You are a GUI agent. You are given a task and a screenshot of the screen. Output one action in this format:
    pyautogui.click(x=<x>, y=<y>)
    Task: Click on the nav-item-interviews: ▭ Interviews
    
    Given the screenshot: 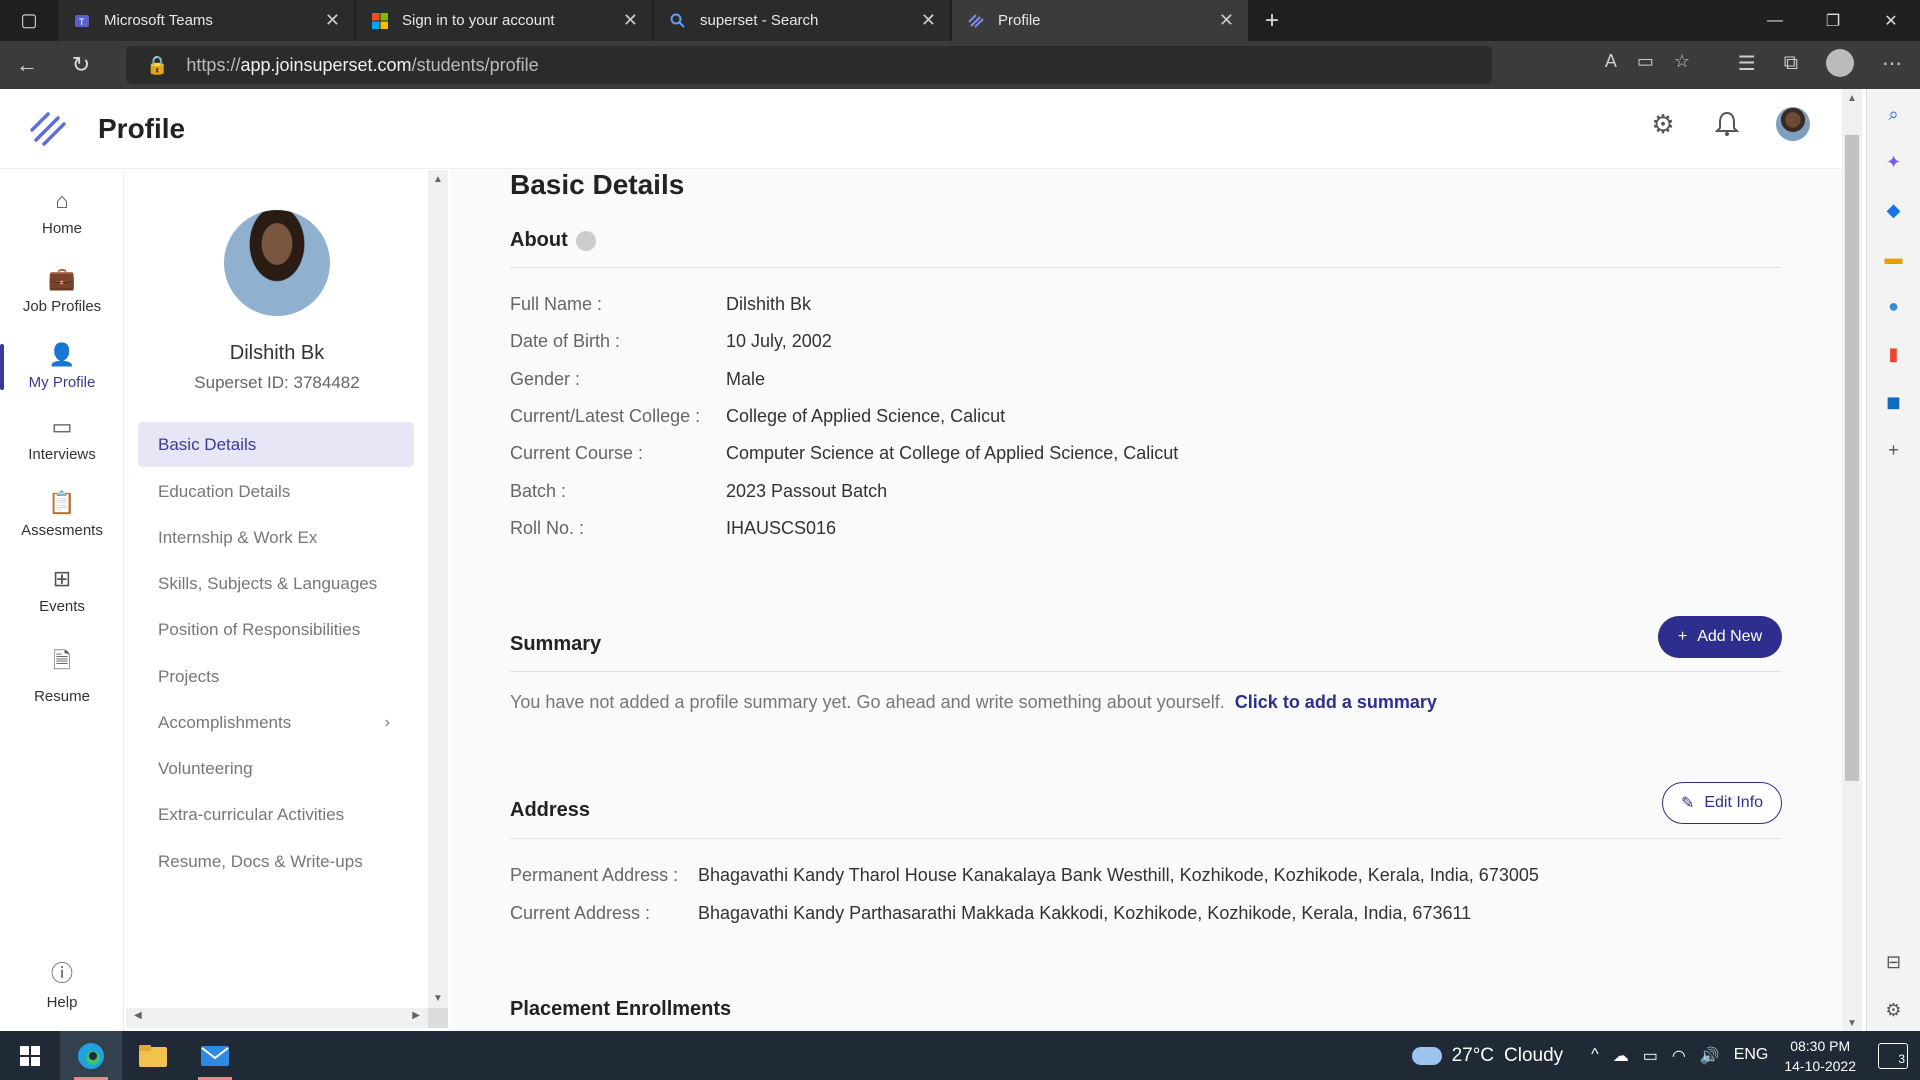 What is the action you would take?
    pyautogui.click(x=62, y=438)
    